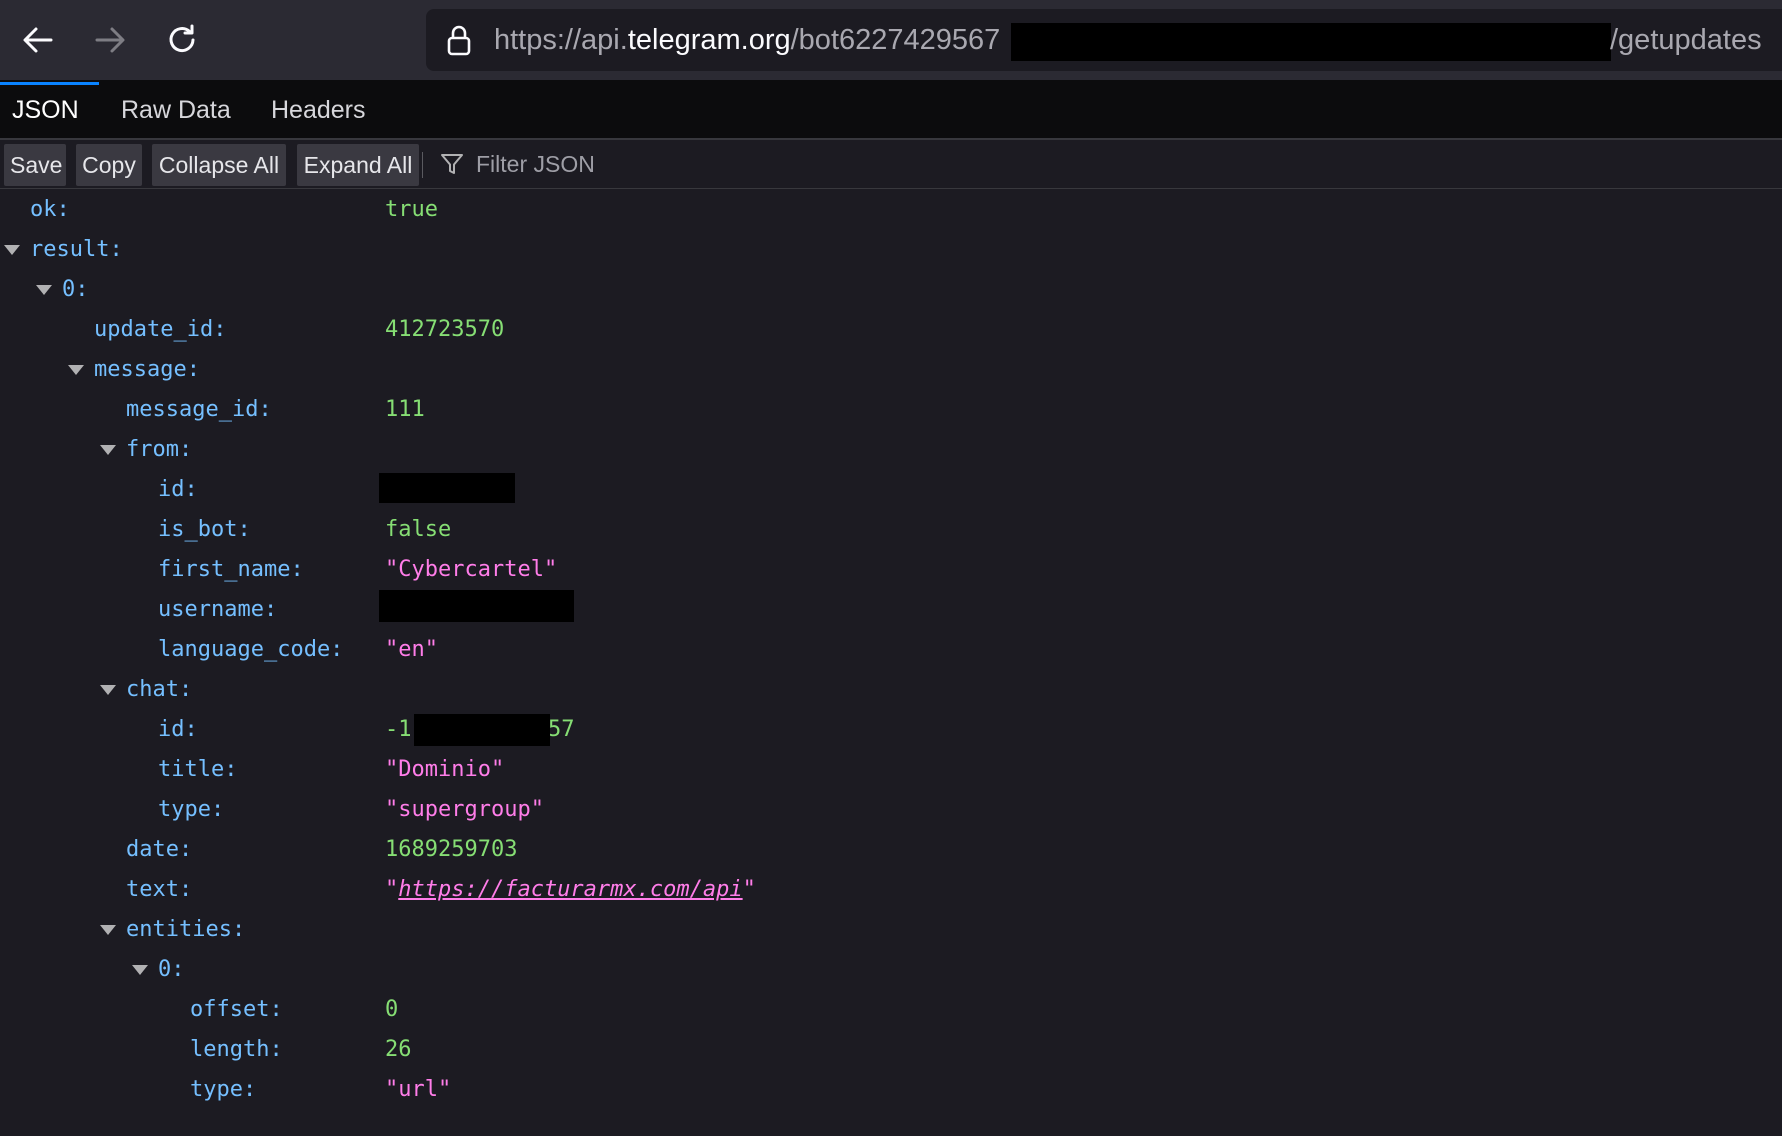 The width and height of the screenshot is (1782, 1136). I want to click on json-key: offset:, so click(236, 1009).